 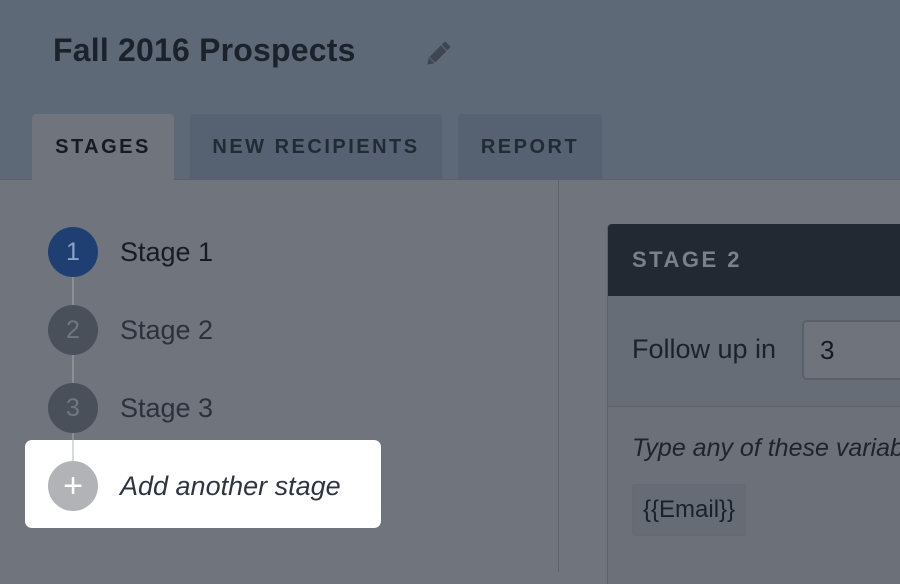 I want to click on stage-number-badge: 3, so click(x=73, y=408).